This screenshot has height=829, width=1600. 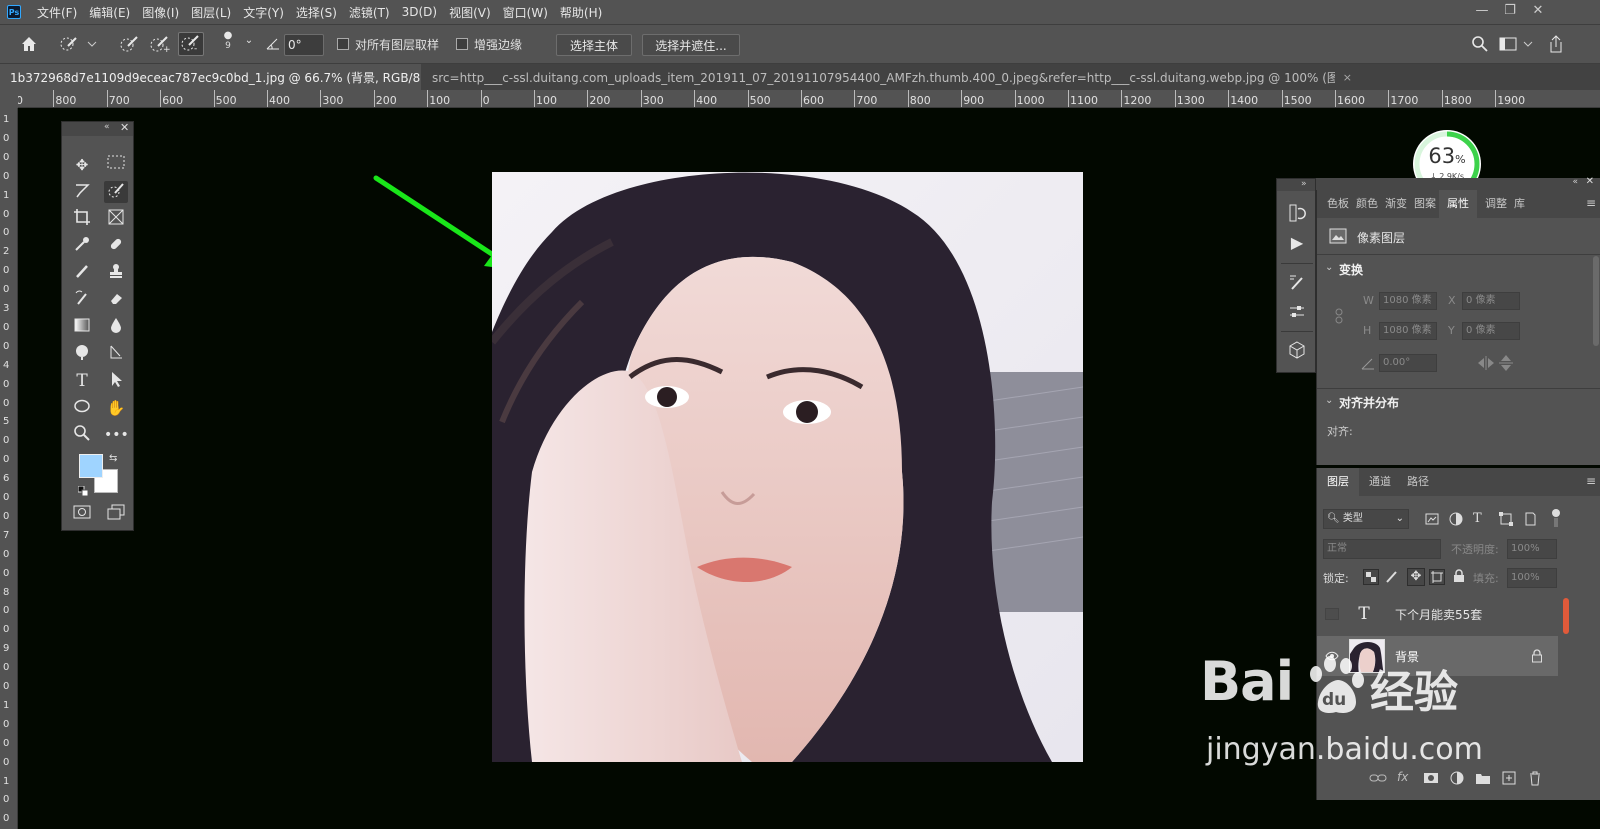 I want to click on quick-mask-icon, so click(x=82, y=515).